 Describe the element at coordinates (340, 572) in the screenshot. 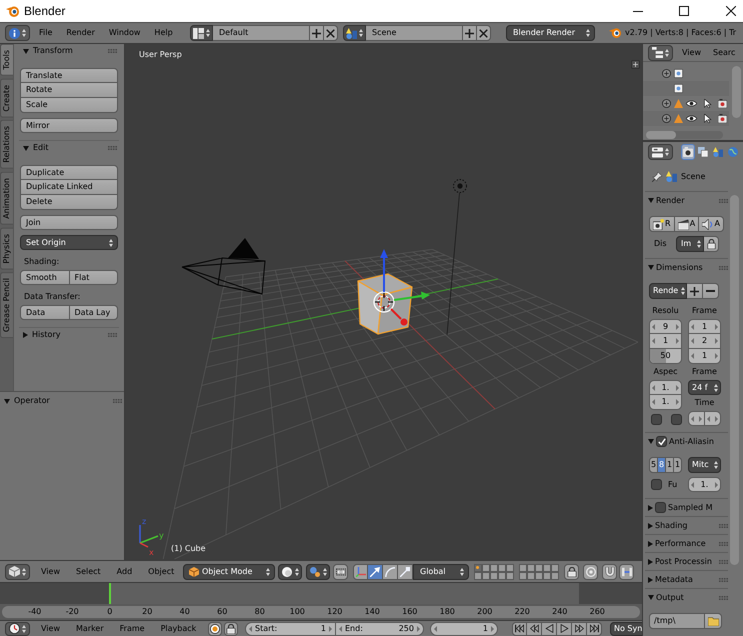

I see `center-toggle-button` at that location.